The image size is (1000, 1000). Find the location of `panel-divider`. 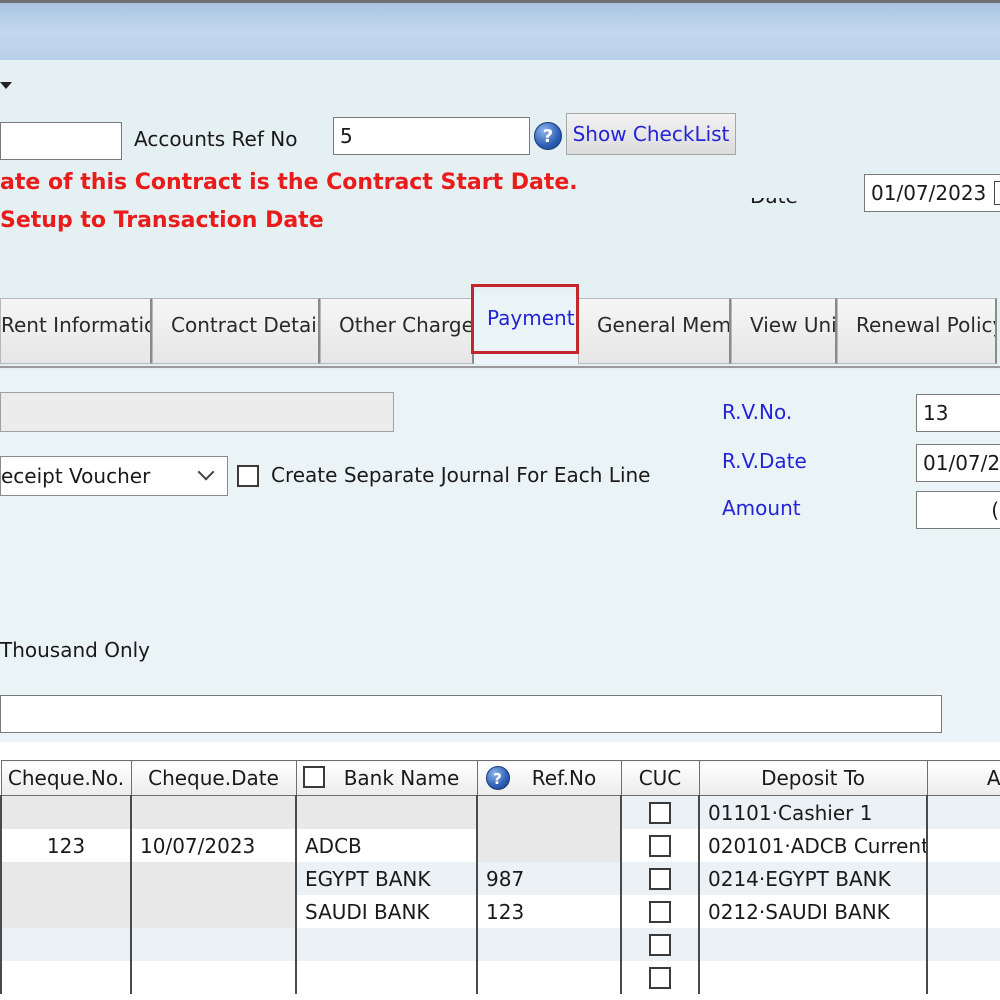

panel-divider is located at coordinates (500, 751).